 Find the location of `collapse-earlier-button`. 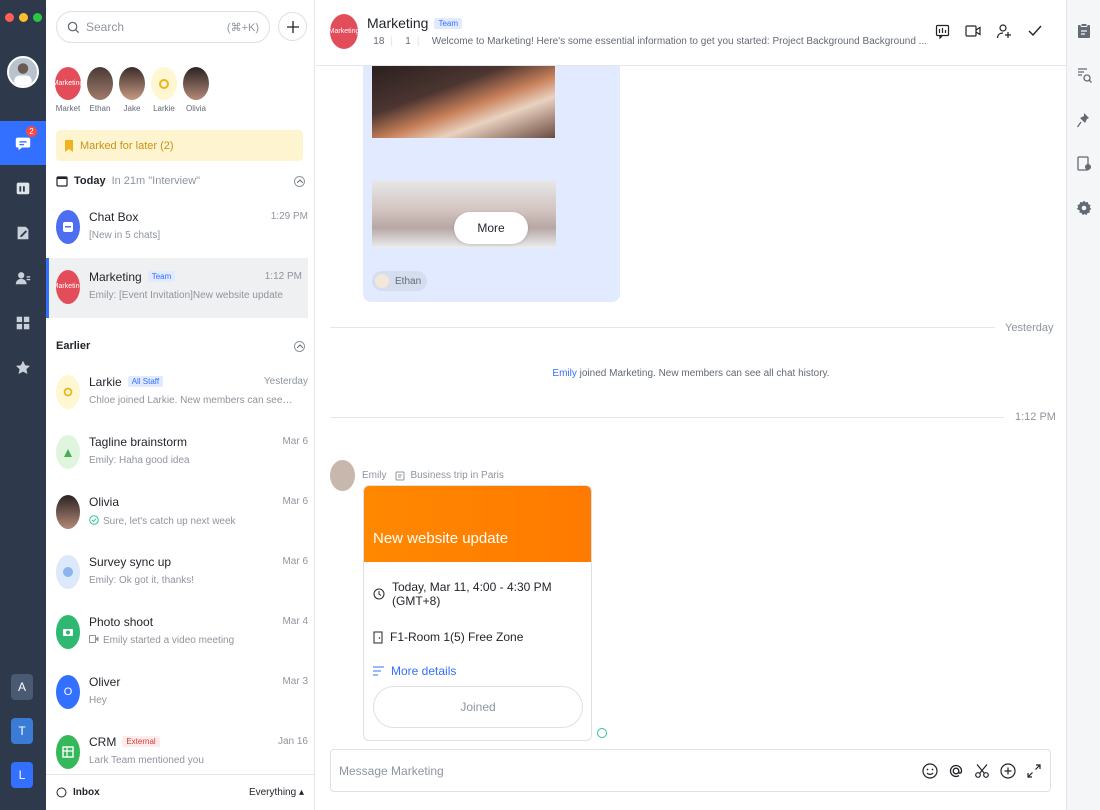

collapse-earlier-button is located at coordinates (299, 346).